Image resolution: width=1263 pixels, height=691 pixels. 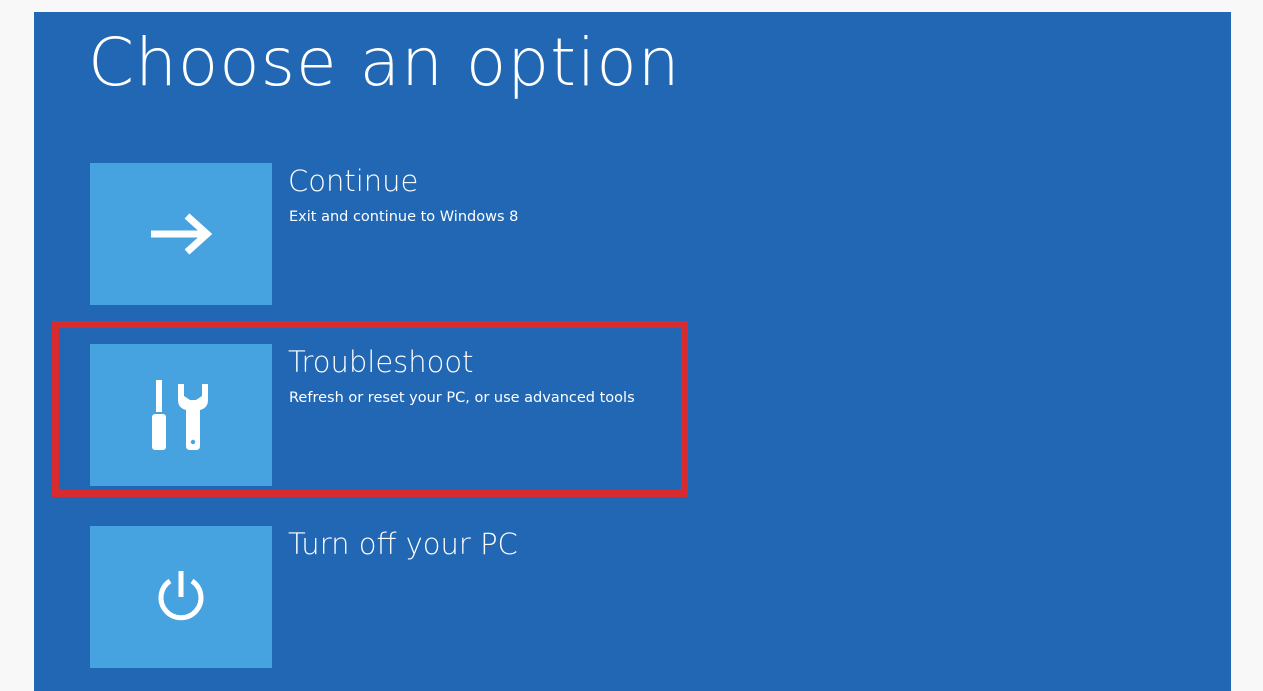 I want to click on troubleshoot-tile, so click(x=181, y=415).